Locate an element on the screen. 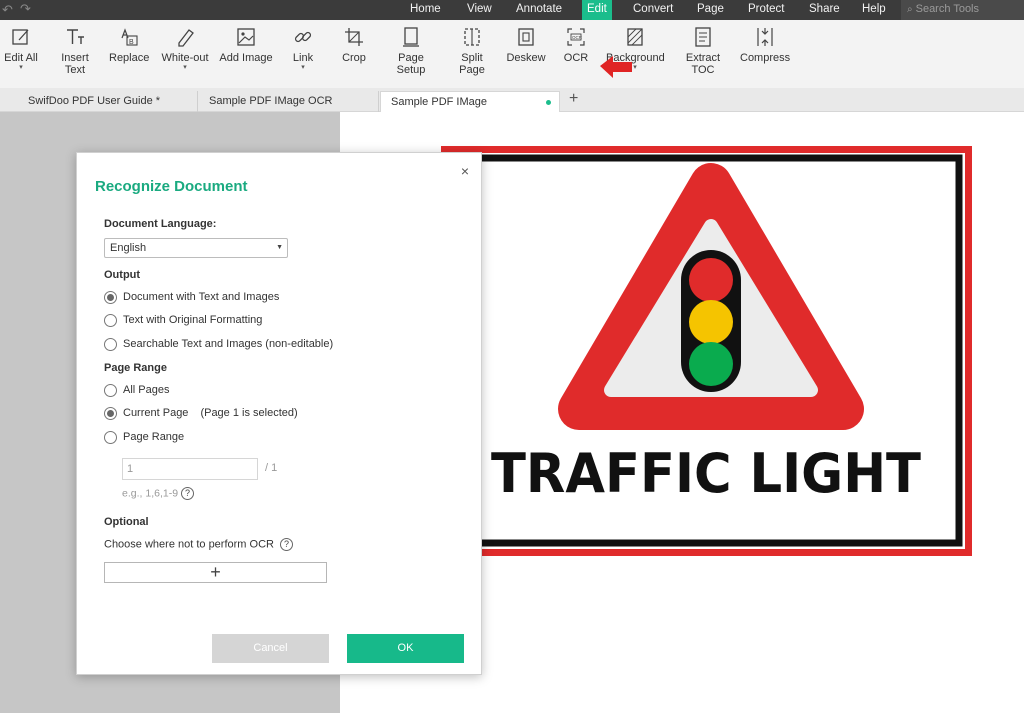 The image size is (1024, 713). edit-all-button: Edit All ▾ is located at coordinates (21, 48).